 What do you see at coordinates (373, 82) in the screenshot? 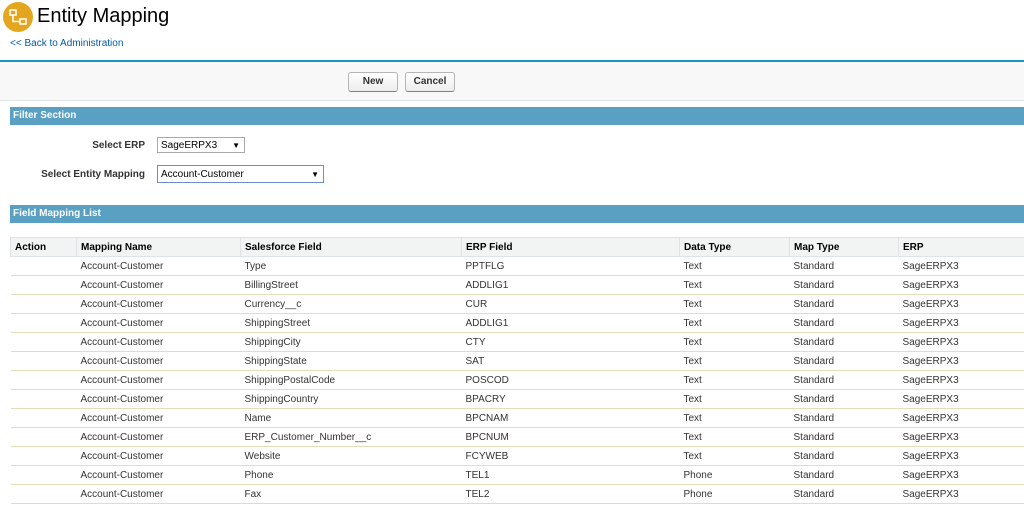
I see `new-button: New` at bounding box center [373, 82].